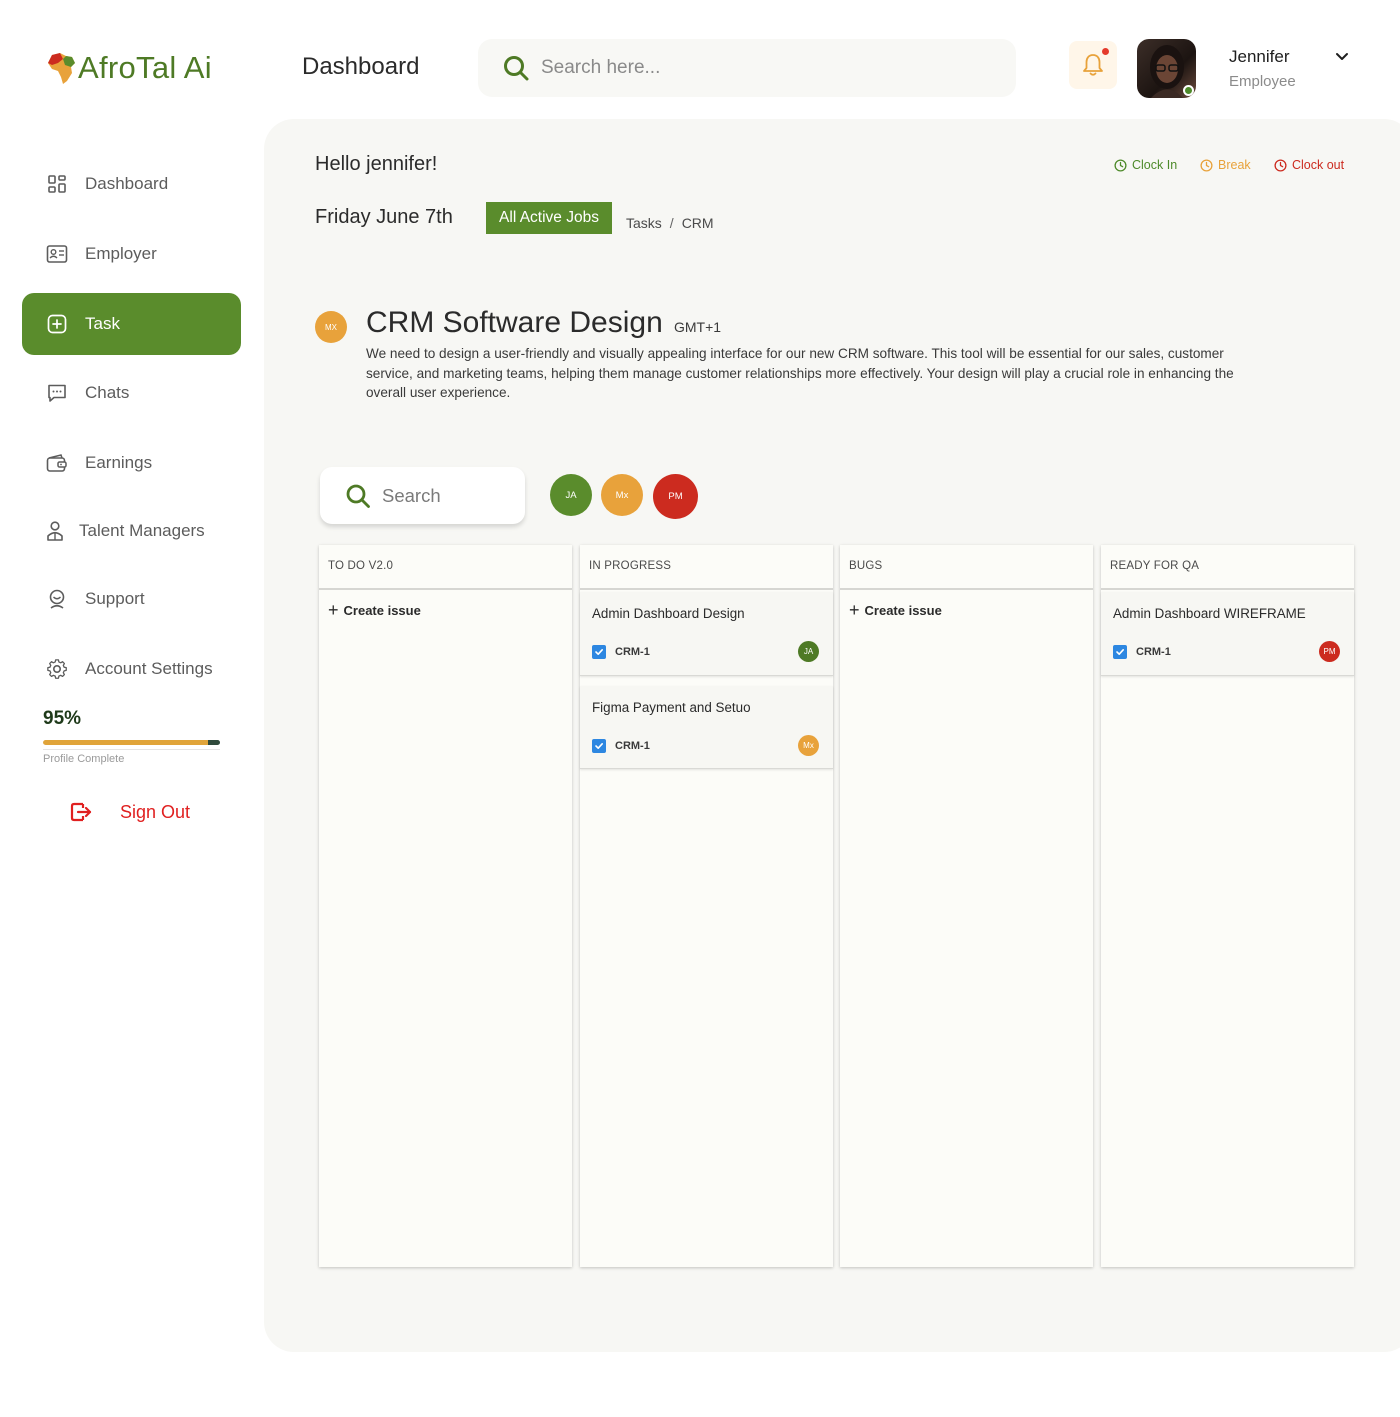 The image size is (1400, 1417). What do you see at coordinates (966, 906) in the screenshot?
I see `board-column-bugs: BUGS + Create issue` at bounding box center [966, 906].